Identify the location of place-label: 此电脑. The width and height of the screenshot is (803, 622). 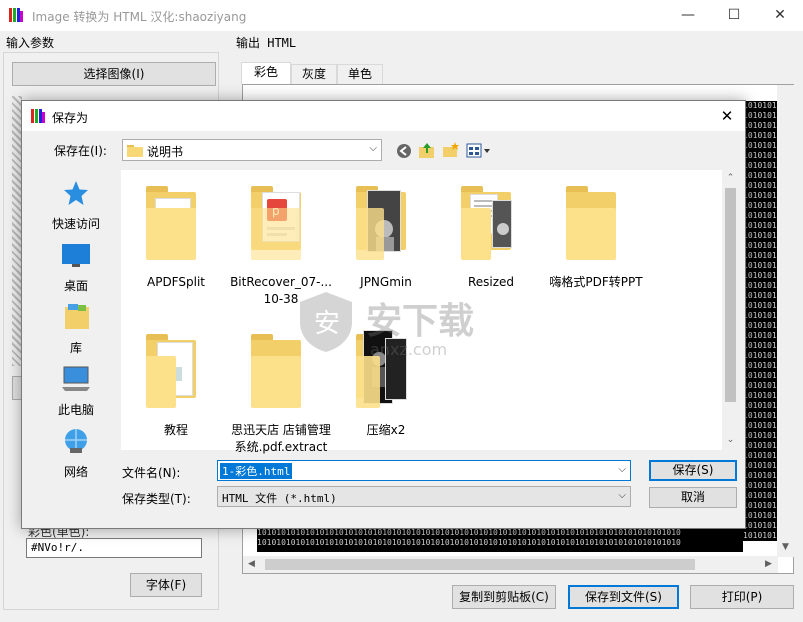
(75, 410).